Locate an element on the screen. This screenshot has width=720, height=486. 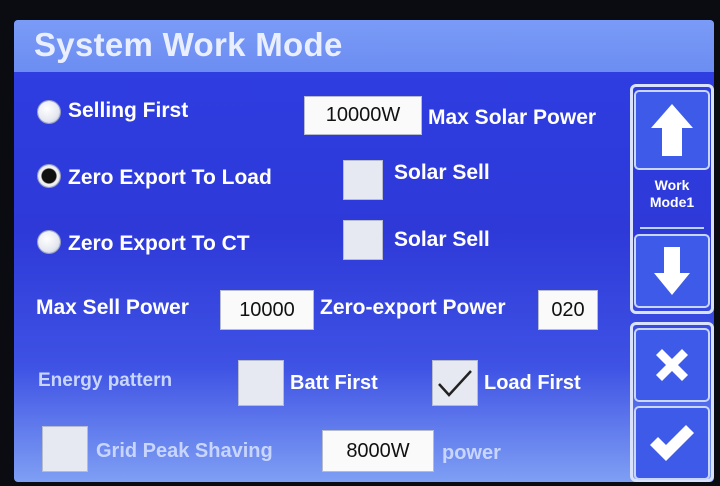
zero-export-power-label: Zero-export Power is located at coordinates (413, 307).